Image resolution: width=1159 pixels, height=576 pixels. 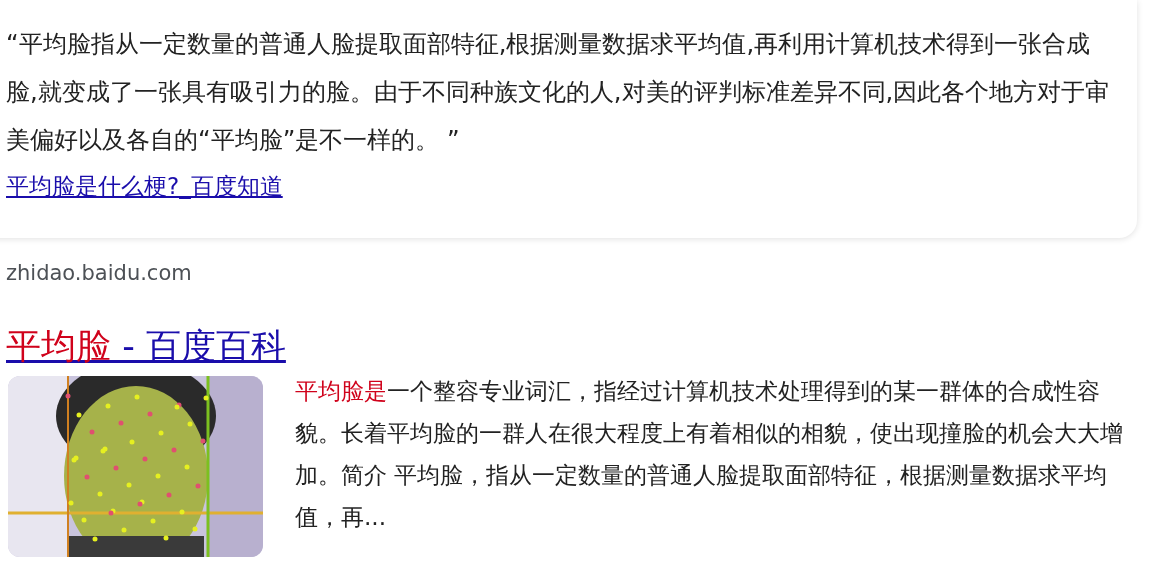 What do you see at coordinates (144, 186) in the screenshot?
I see `source-link: 平均脸是什么梗?_百度知道` at bounding box center [144, 186].